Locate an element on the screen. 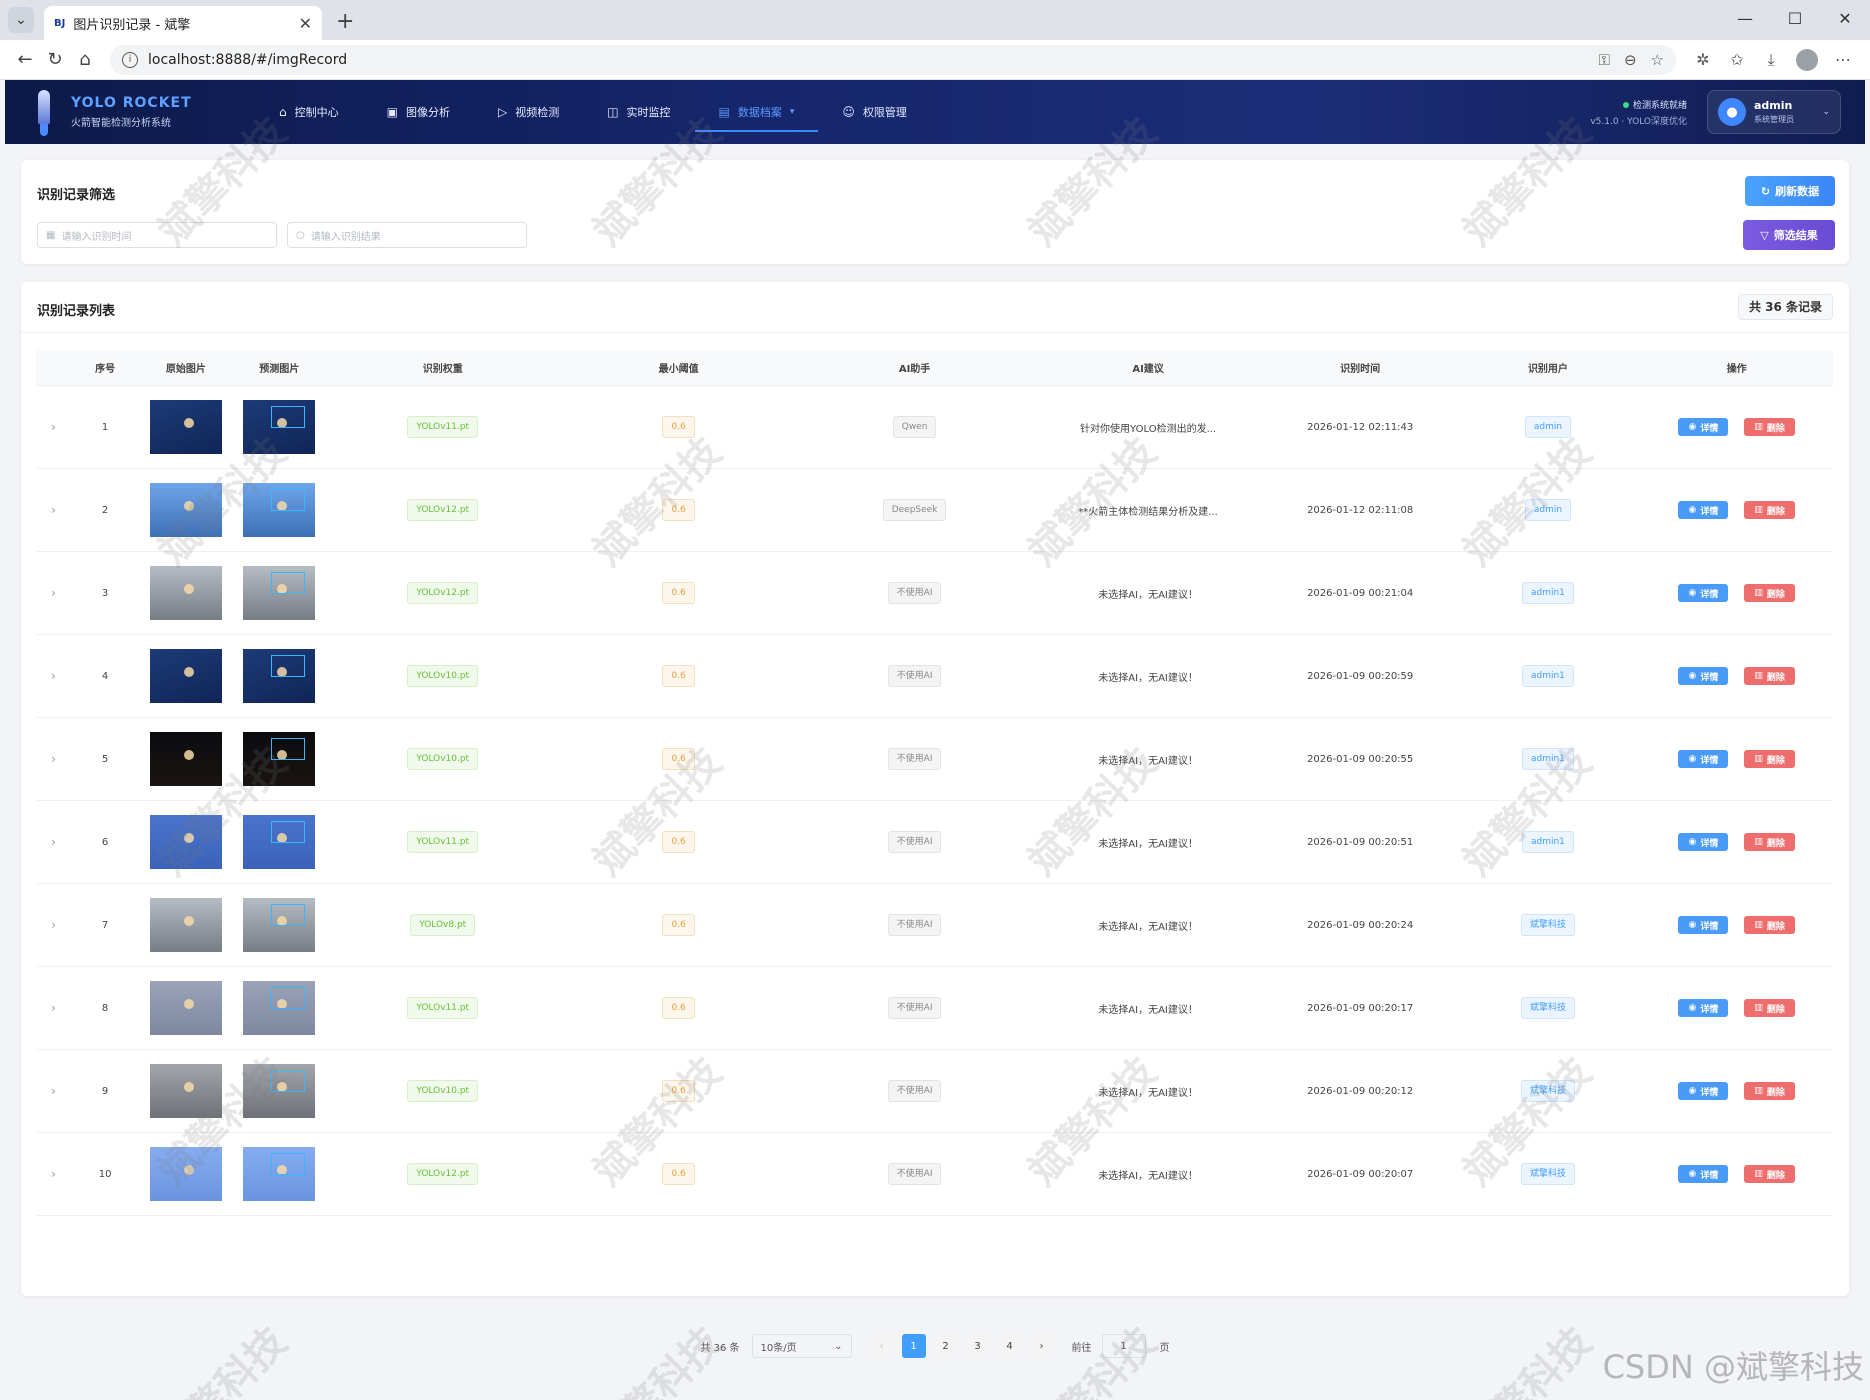 The width and height of the screenshot is (1870, 1400). logo: YOLO ROCKET 火箭智能检测分析系统 is located at coordinates (126, 112).